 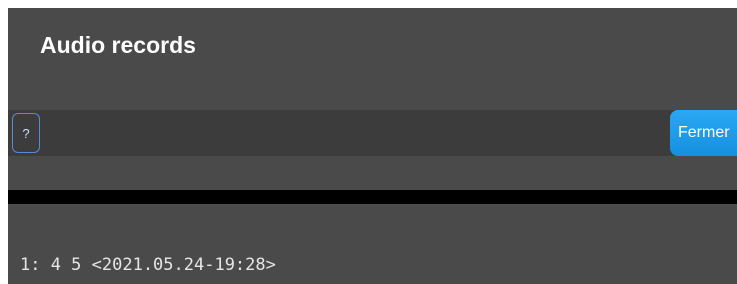 I want to click on separator-bar, so click(x=372, y=197).